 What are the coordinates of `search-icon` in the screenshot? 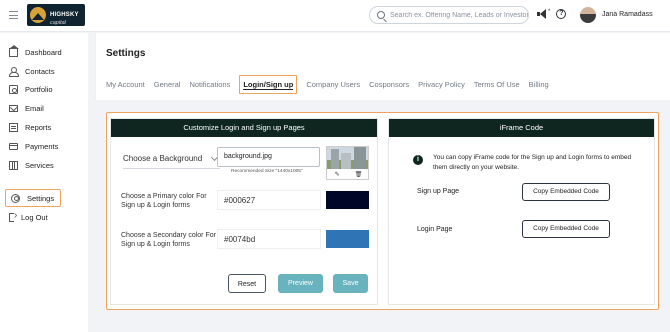 It's located at (381, 15).